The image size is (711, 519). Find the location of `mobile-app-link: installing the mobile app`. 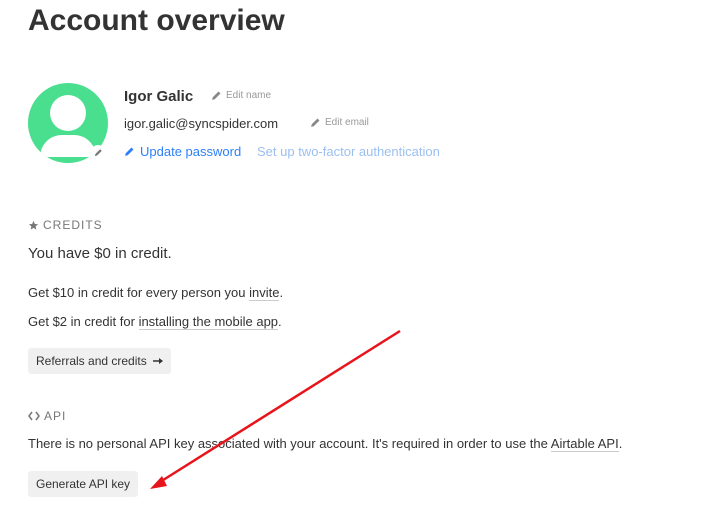

mobile-app-link: installing the mobile app is located at coordinates (208, 322).